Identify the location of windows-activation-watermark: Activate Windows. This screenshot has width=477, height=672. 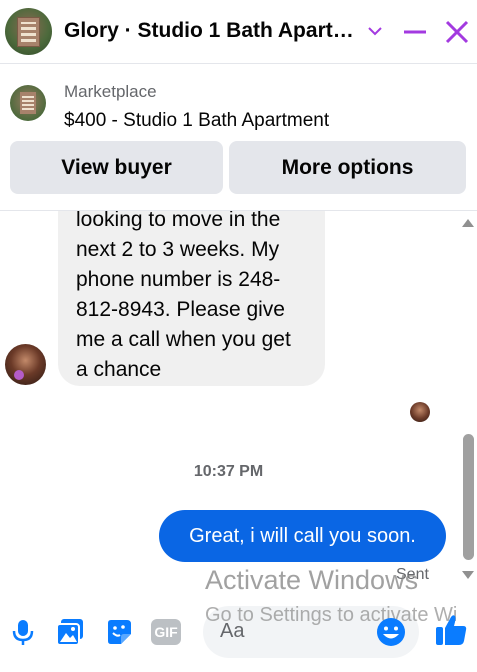
(312, 580).